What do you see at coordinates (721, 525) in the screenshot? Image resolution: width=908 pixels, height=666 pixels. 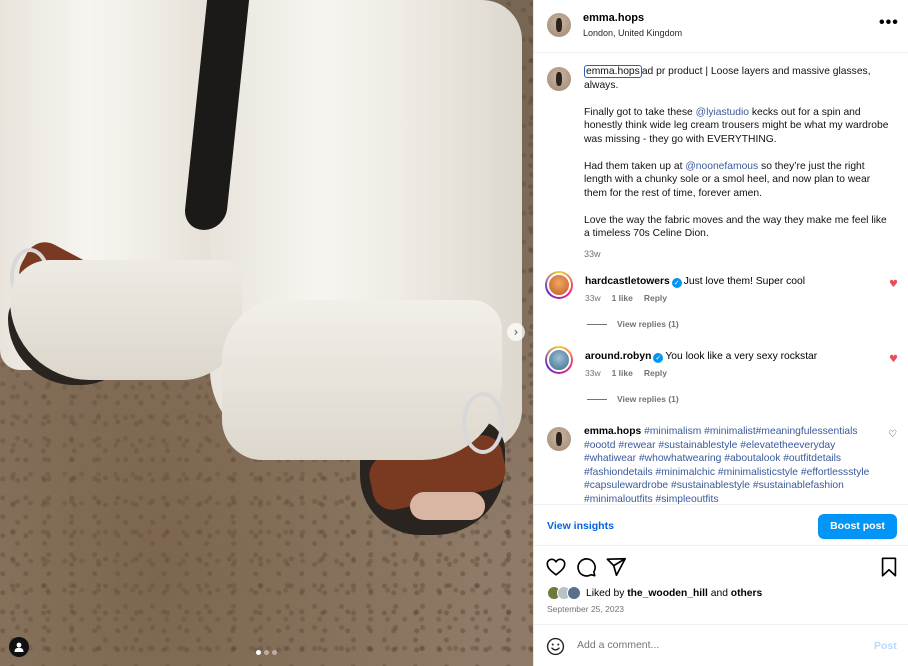 I see `insights-bar: View insights Boost post` at bounding box center [721, 525].